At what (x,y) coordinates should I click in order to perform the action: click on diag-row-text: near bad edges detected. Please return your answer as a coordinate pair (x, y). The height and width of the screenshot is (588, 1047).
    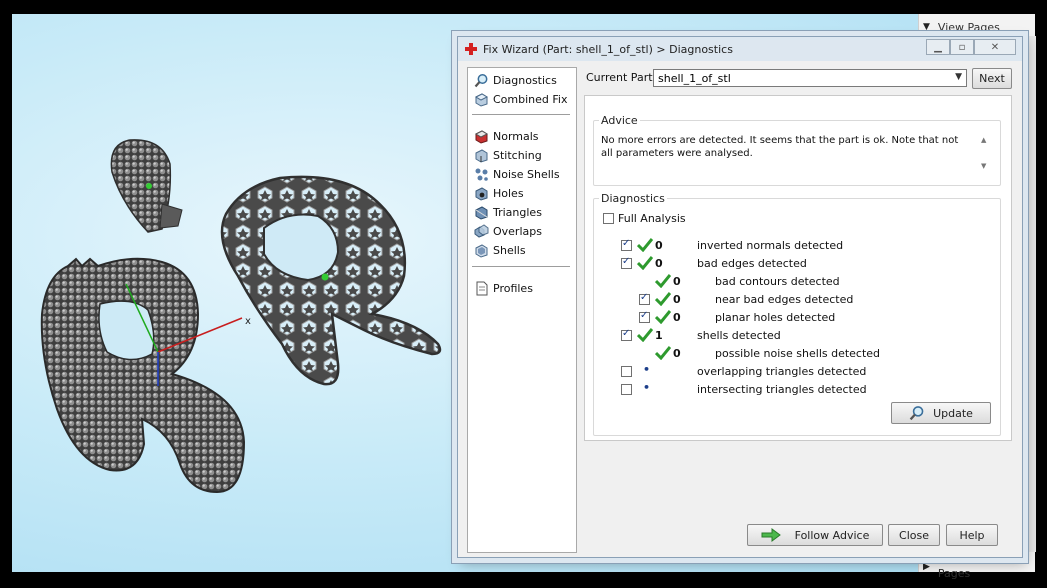
    Looking at the image, I should click on (784, 299).